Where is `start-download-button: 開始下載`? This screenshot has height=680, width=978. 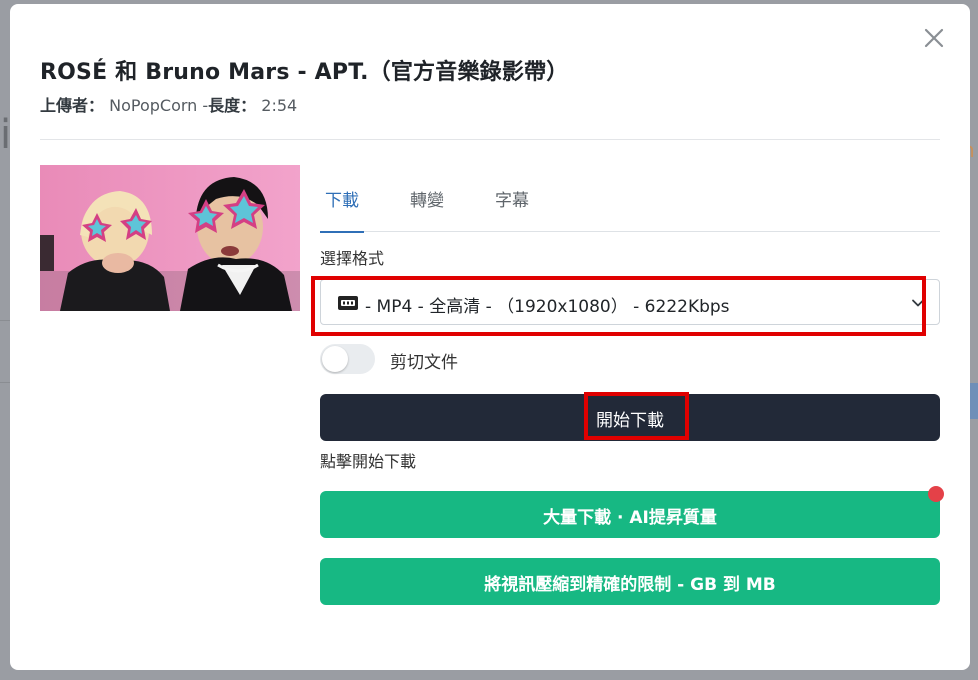
start-download-button: 開始下載 is located at coordinates (630, 417).